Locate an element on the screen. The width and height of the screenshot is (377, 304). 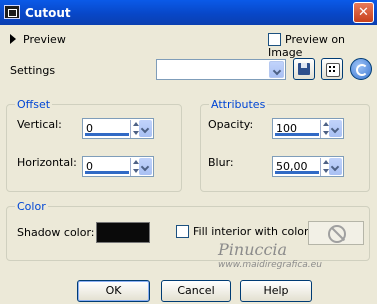
opacity-label: Opacity: is located at coordinates (231, 124).